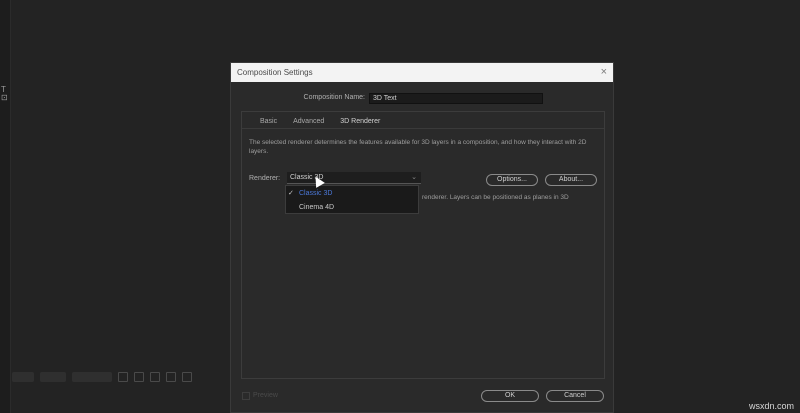 The width and height of the screenshot is (800, 413). I want to click on close-icon: ×, so click(604, 72).